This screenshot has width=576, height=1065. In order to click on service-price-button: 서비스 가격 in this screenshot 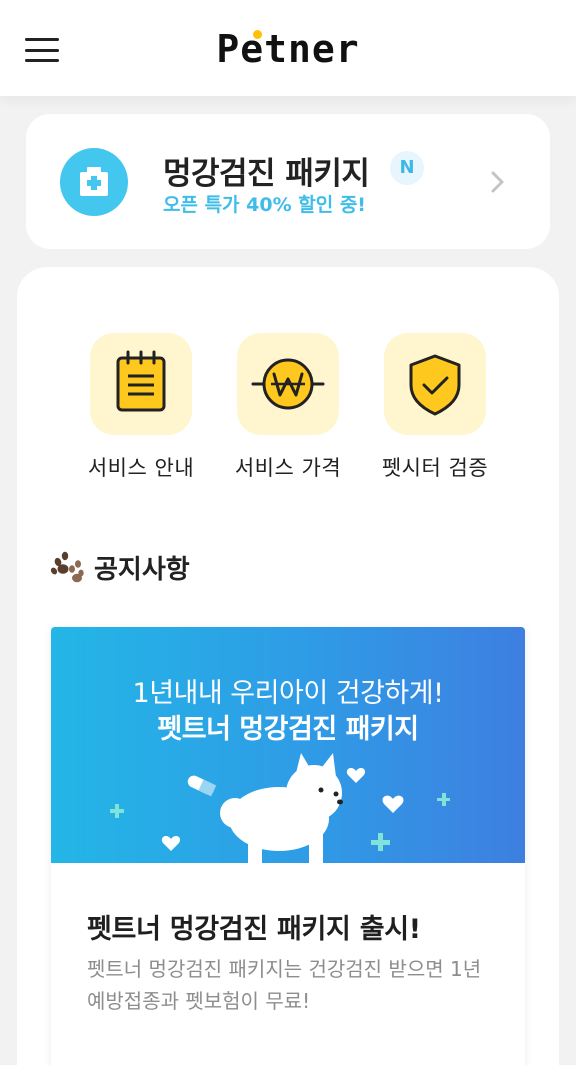, I will do `click(288, 407)`.